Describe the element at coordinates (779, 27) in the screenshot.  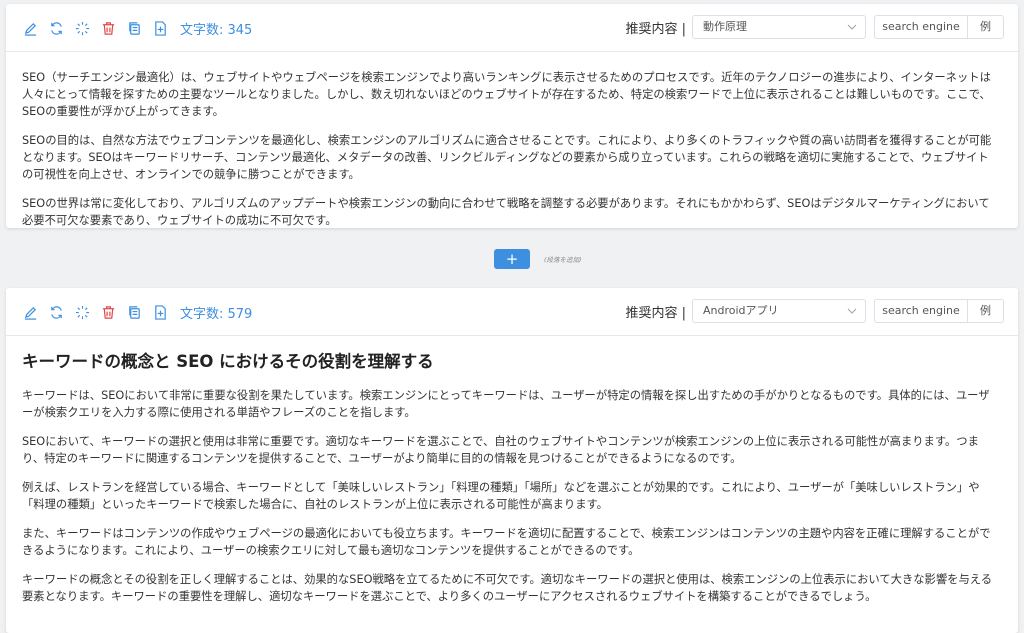
I see `recommended-content-select: 動作原理` at that location.